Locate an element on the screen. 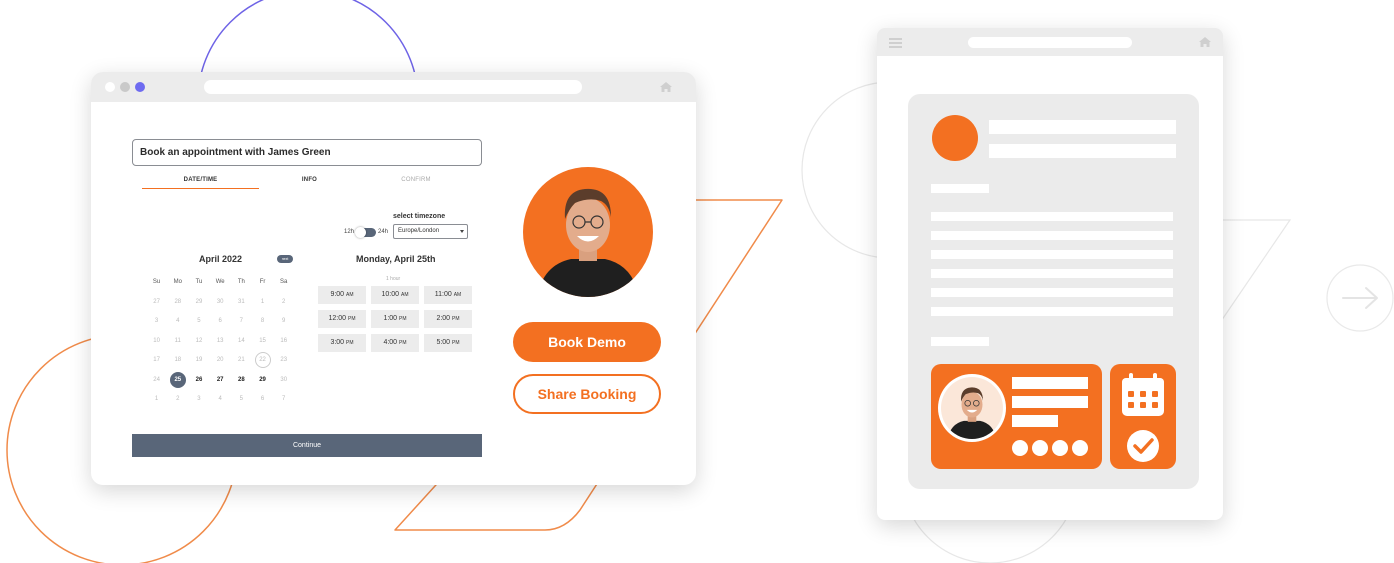 Image resolution: width=1394 pixels, height=563 pixels. tab-confirm: CONFIRM is located at coordinates (416, 180).